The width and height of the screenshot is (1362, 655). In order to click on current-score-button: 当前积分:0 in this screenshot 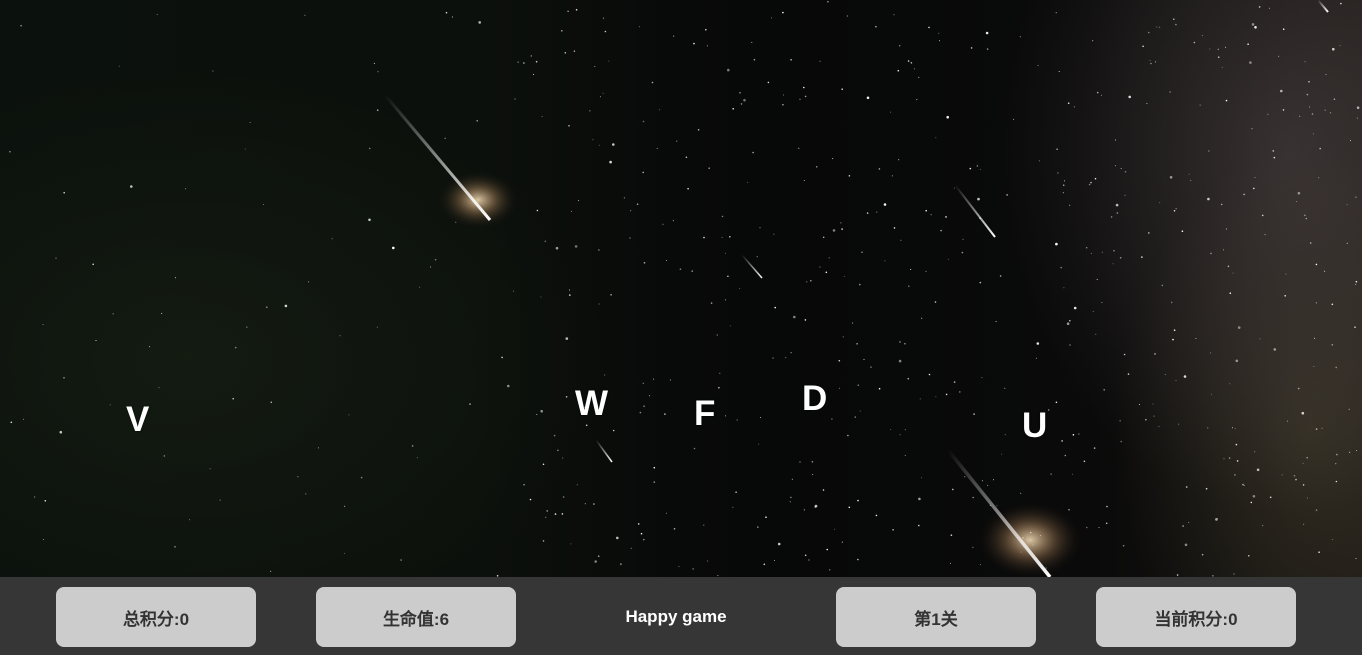, I will do `click(1196, 617)`.